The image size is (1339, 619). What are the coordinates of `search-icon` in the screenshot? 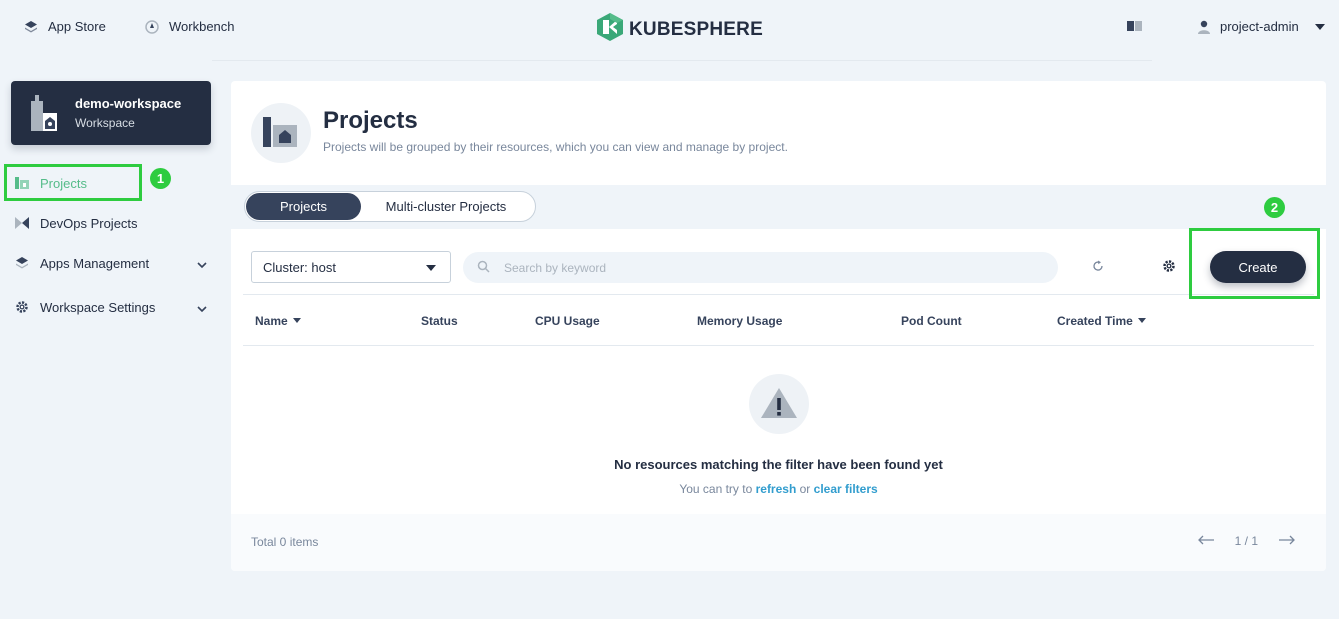 It's located at (483, 268).